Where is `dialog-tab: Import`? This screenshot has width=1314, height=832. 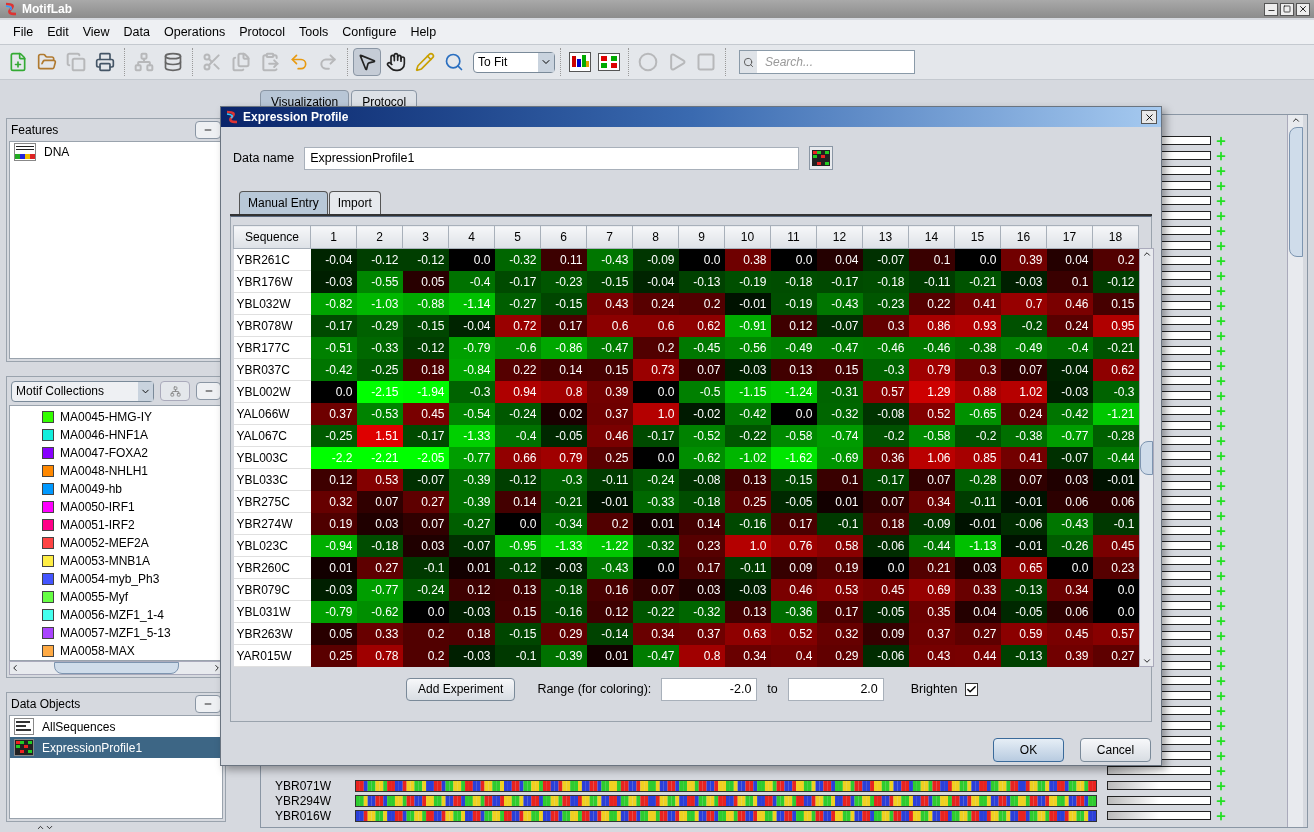
dialog-tab: Import is located at coordinates (354, 202).